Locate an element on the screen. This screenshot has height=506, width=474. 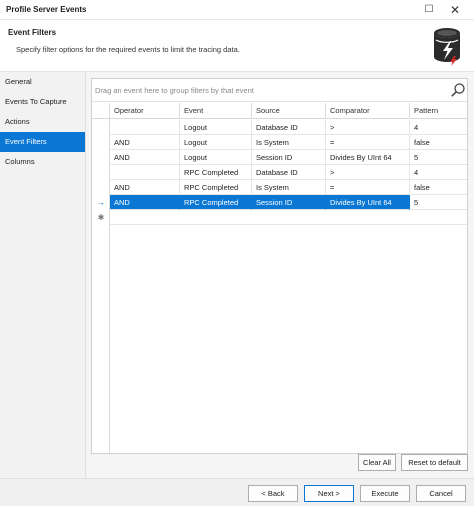
reset-to-default-button: Reset to default is located at coordinates (434, 462).